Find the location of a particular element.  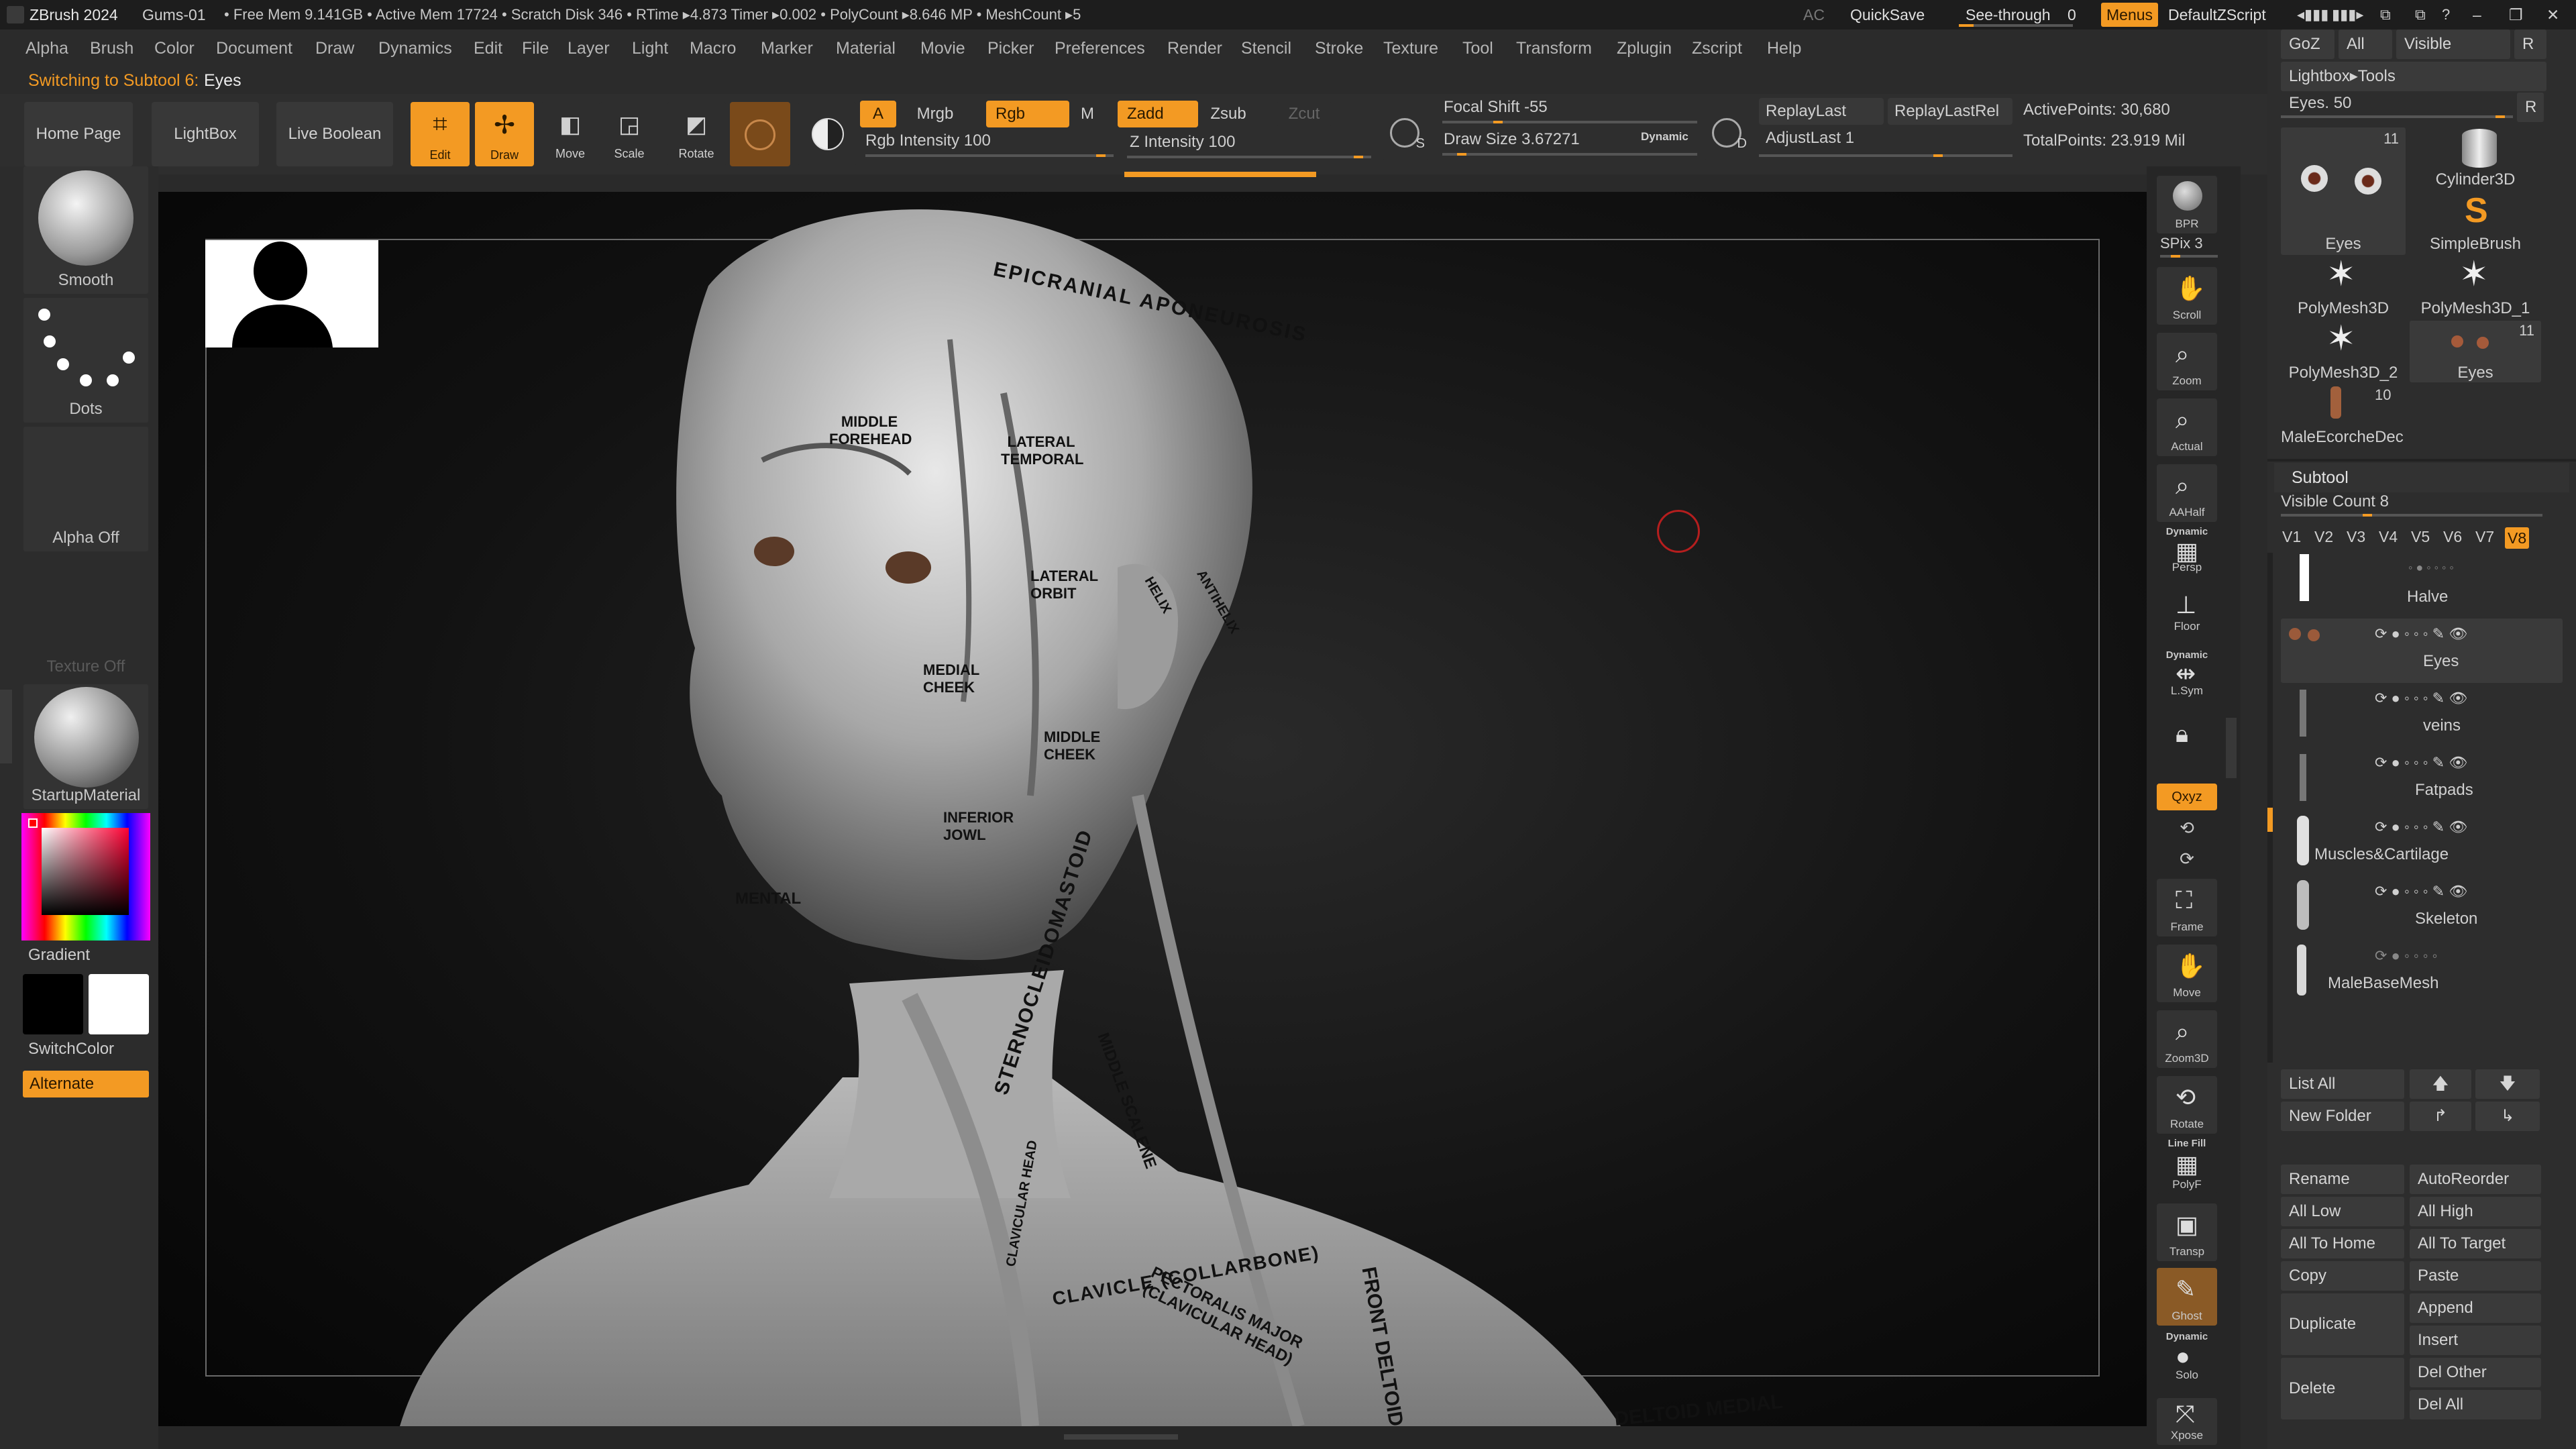

aahalf-button: ⌕ AAHalf is located at coordinates (2187, 493).